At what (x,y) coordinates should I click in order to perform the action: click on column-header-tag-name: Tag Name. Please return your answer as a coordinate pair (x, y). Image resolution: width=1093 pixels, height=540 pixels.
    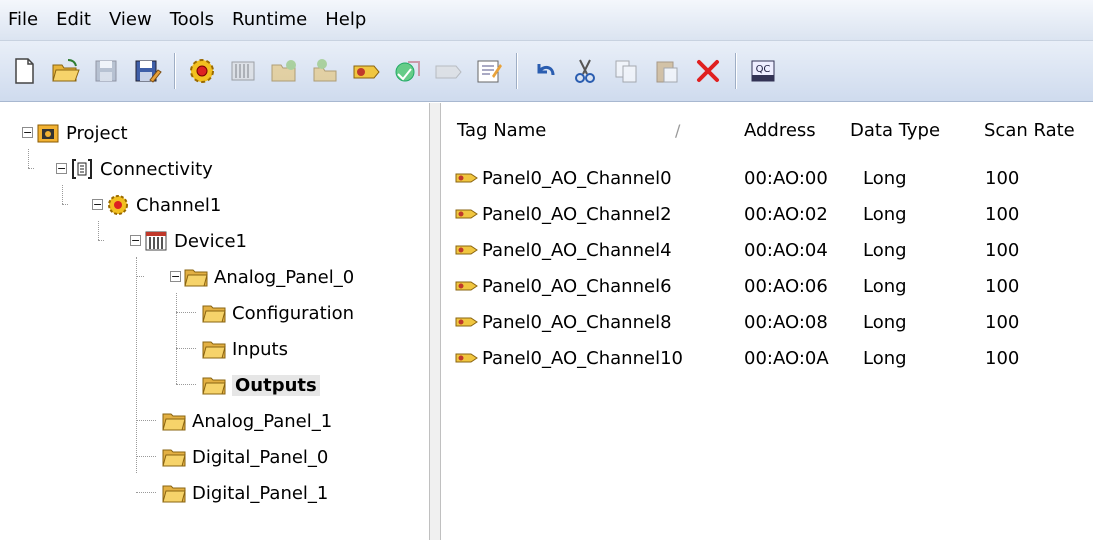
    Looking at the image, I should click on (501, 131).